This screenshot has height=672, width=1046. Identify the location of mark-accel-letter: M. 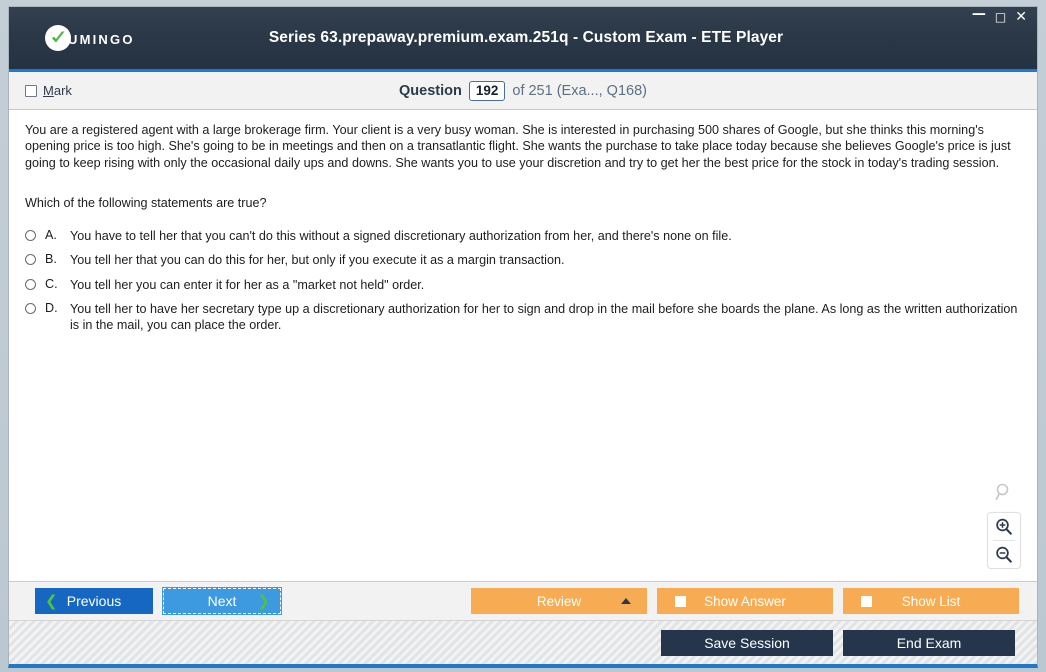
(48, 90).